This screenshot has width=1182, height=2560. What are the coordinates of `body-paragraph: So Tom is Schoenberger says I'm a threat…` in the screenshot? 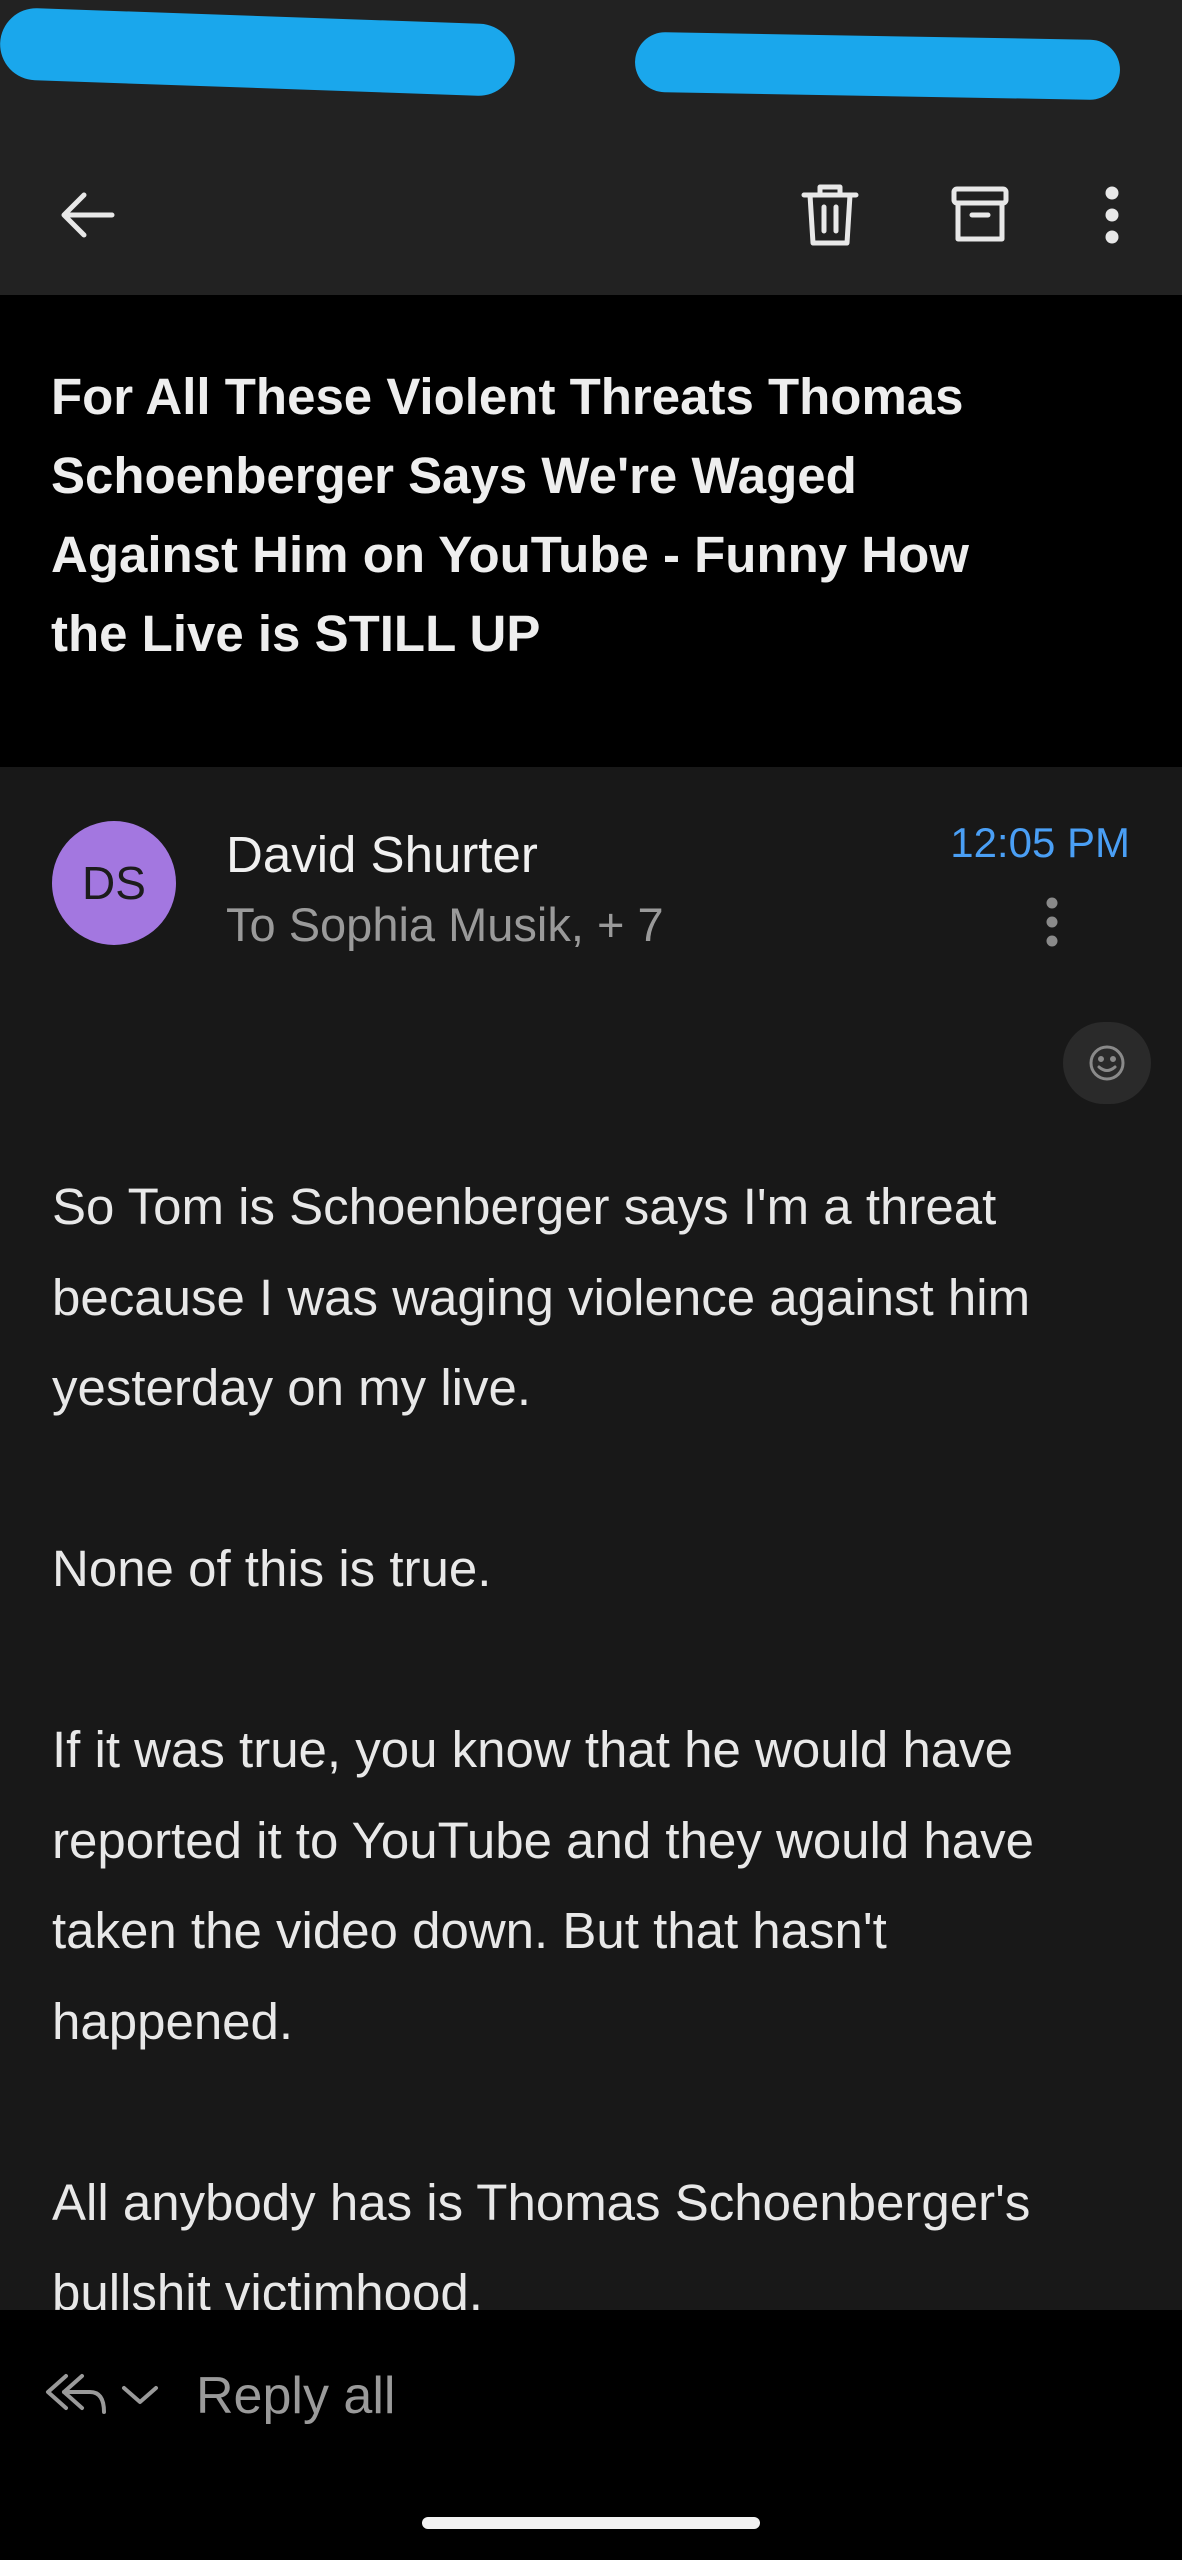 It's located at (541, 1297).